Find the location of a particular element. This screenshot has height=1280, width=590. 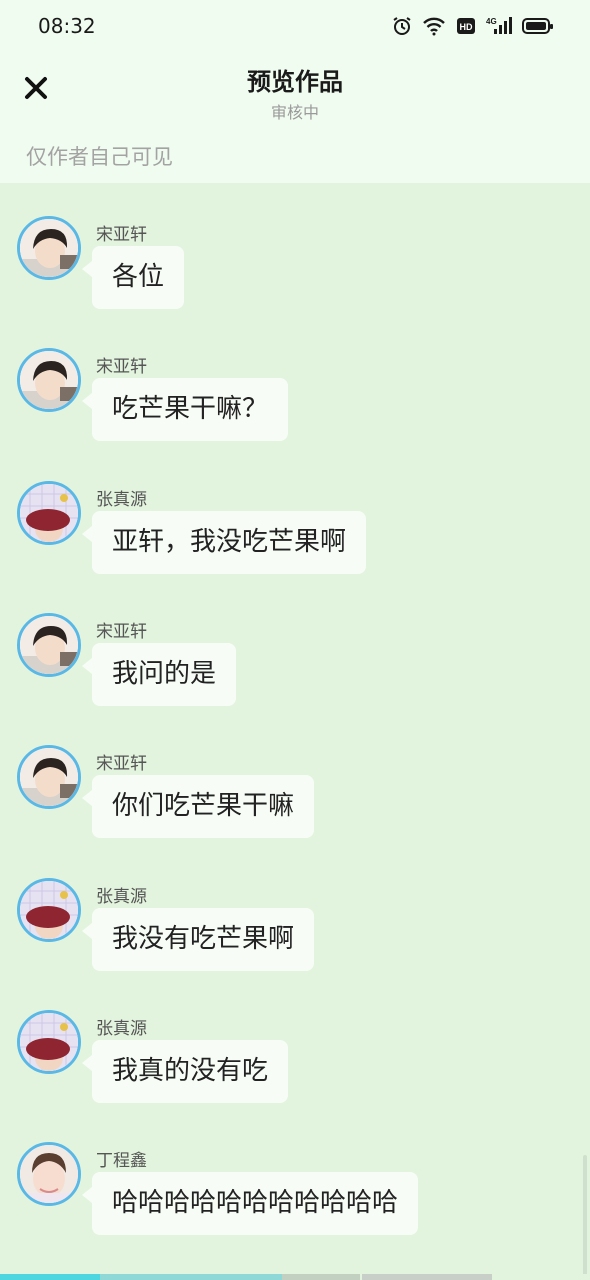

header: 预览作品 审核中 is located at coordinates (295, 92).